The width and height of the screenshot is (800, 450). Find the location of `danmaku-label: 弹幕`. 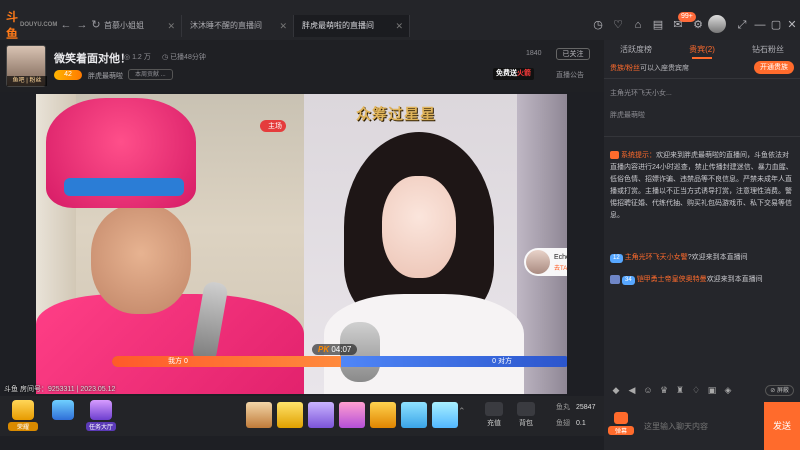

danmaku-label: 弹幕 is located at coordinates (621, 430).